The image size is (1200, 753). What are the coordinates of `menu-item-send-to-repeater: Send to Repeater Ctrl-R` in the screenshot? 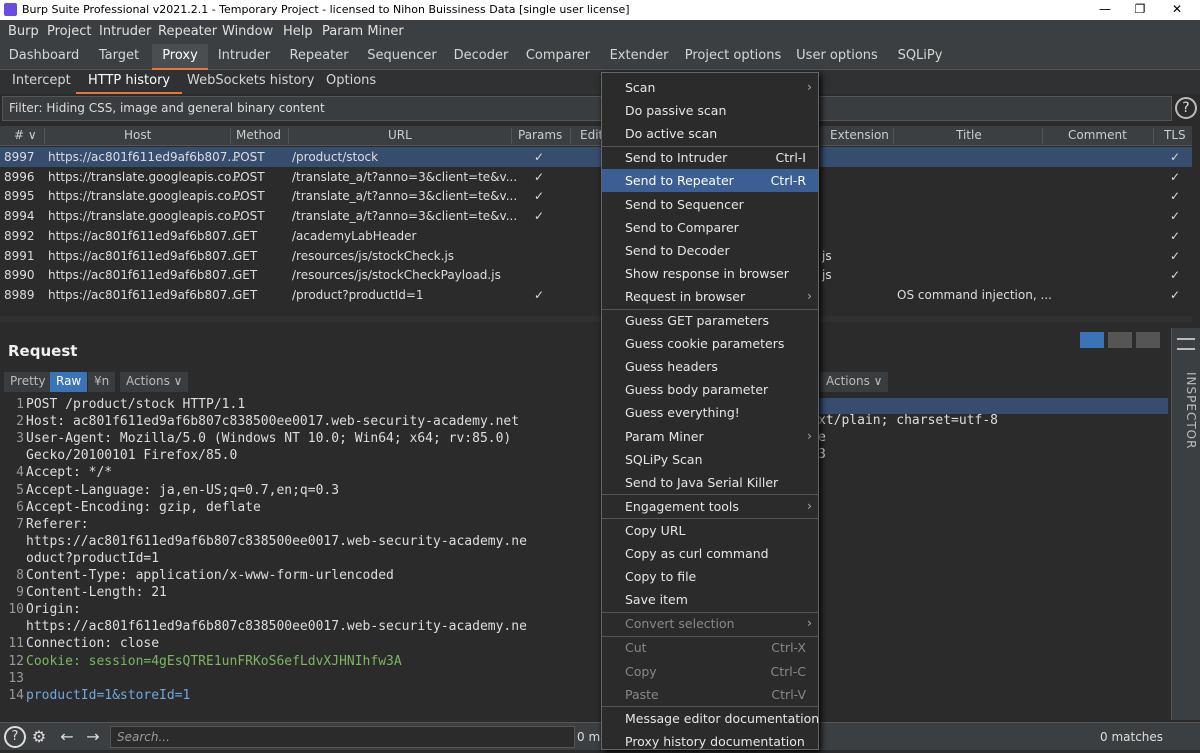 It's located at (710, 181).